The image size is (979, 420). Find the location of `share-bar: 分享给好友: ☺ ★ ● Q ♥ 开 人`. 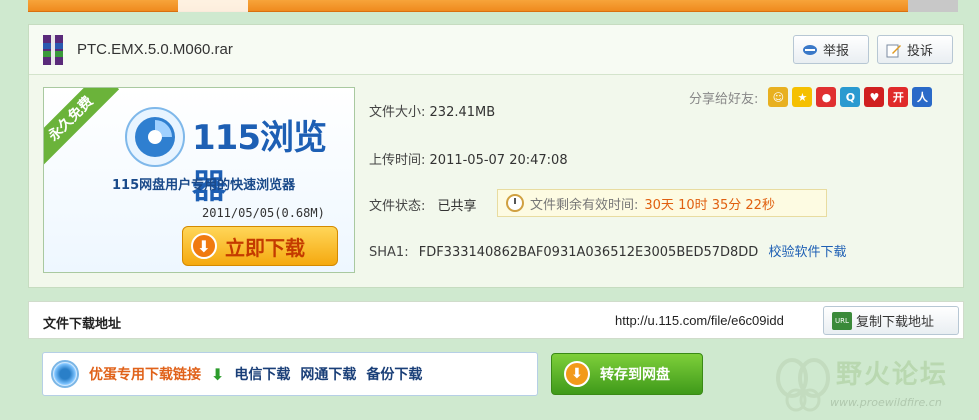

share-bar: 分享给好友: ☺ ★ ● Q ♥ 开 人 is located at coordinates (811, 97).